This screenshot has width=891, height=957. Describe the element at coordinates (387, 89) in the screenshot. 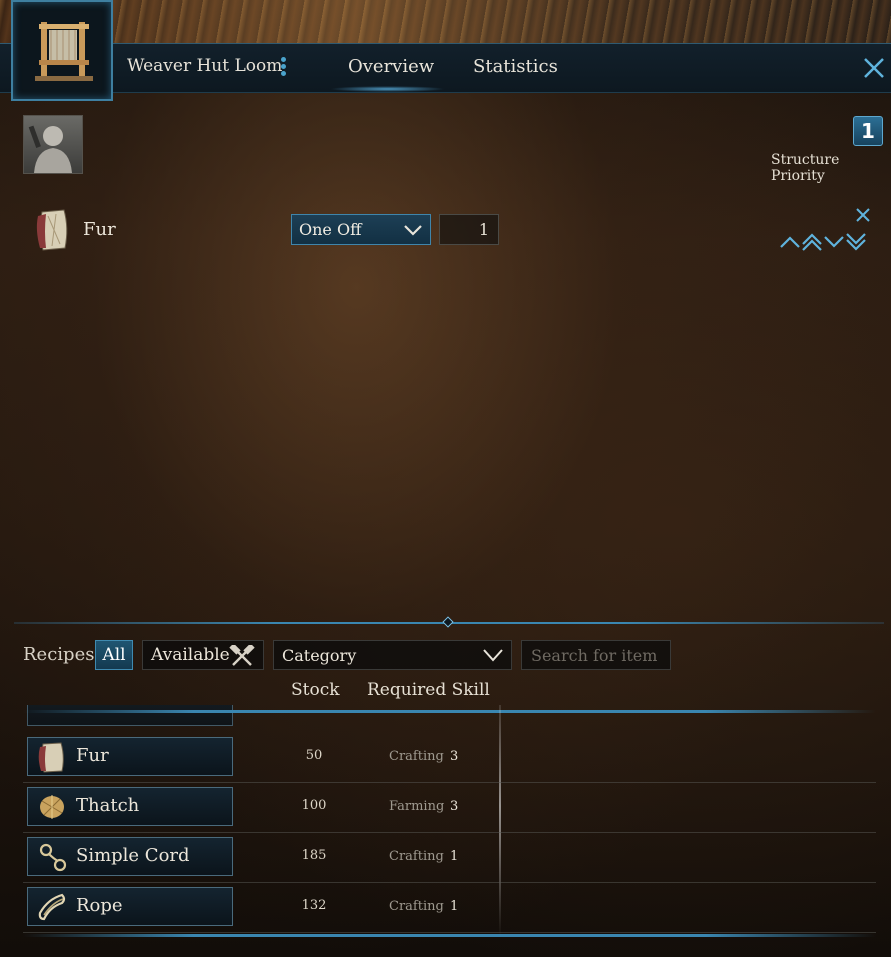

I see `active-tab-indicator` at that location.